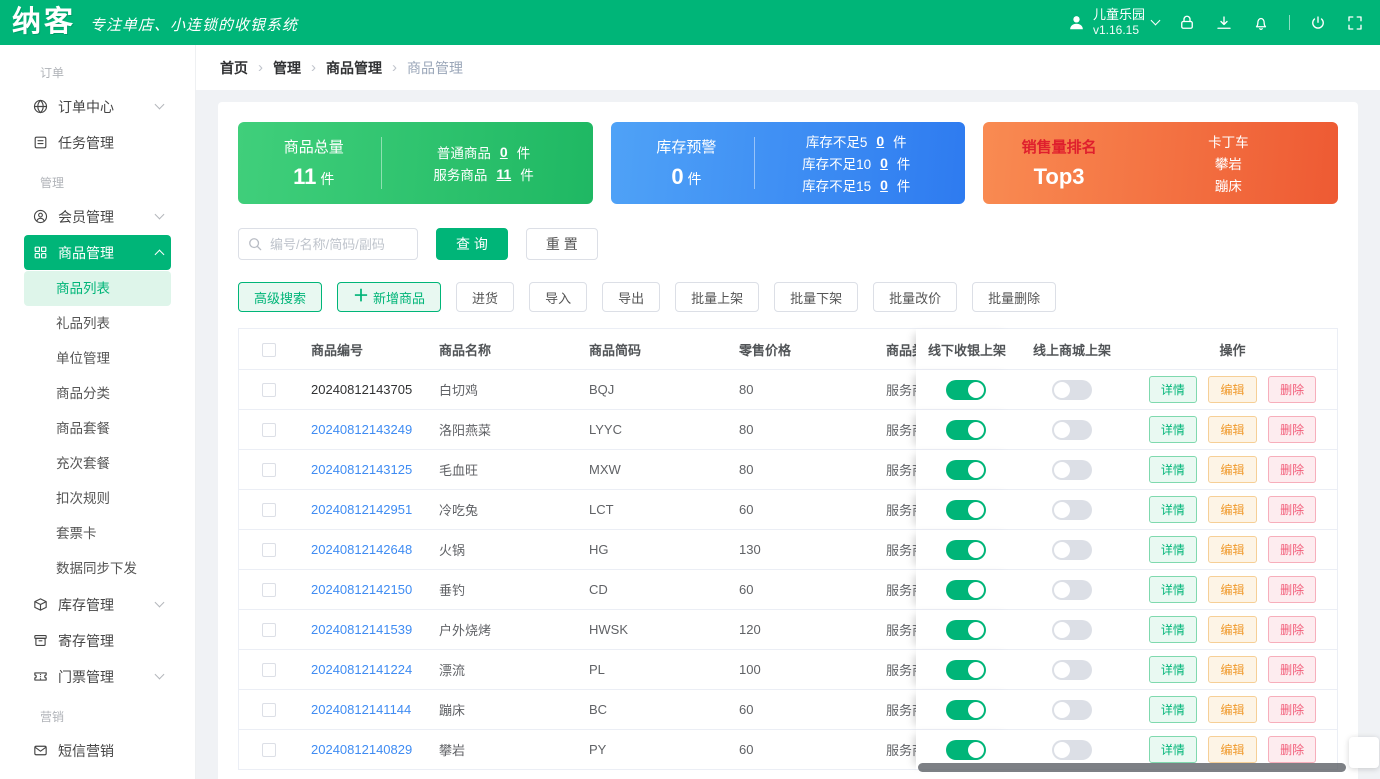 This screenshot has width=1380, height=779. Describe the element at coordinates (1132, 767) in the screenshot. I see `horizontal-scrollbar-thumb` at that location.